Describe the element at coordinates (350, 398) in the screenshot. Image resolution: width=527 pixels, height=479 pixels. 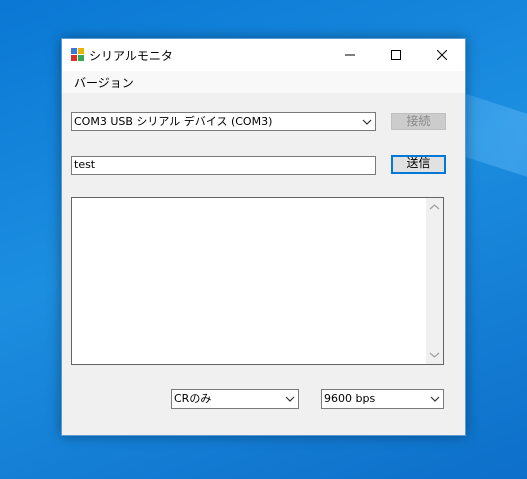
I see `baud-rate-value: 9600 bps` at that location.